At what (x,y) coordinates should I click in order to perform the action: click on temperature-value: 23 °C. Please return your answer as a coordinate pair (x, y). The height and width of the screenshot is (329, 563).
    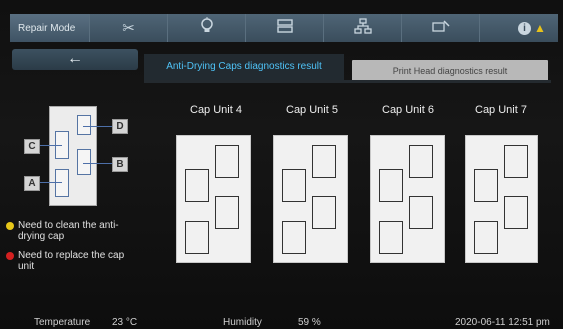
    Looking at the image, I should click on (125, 322).